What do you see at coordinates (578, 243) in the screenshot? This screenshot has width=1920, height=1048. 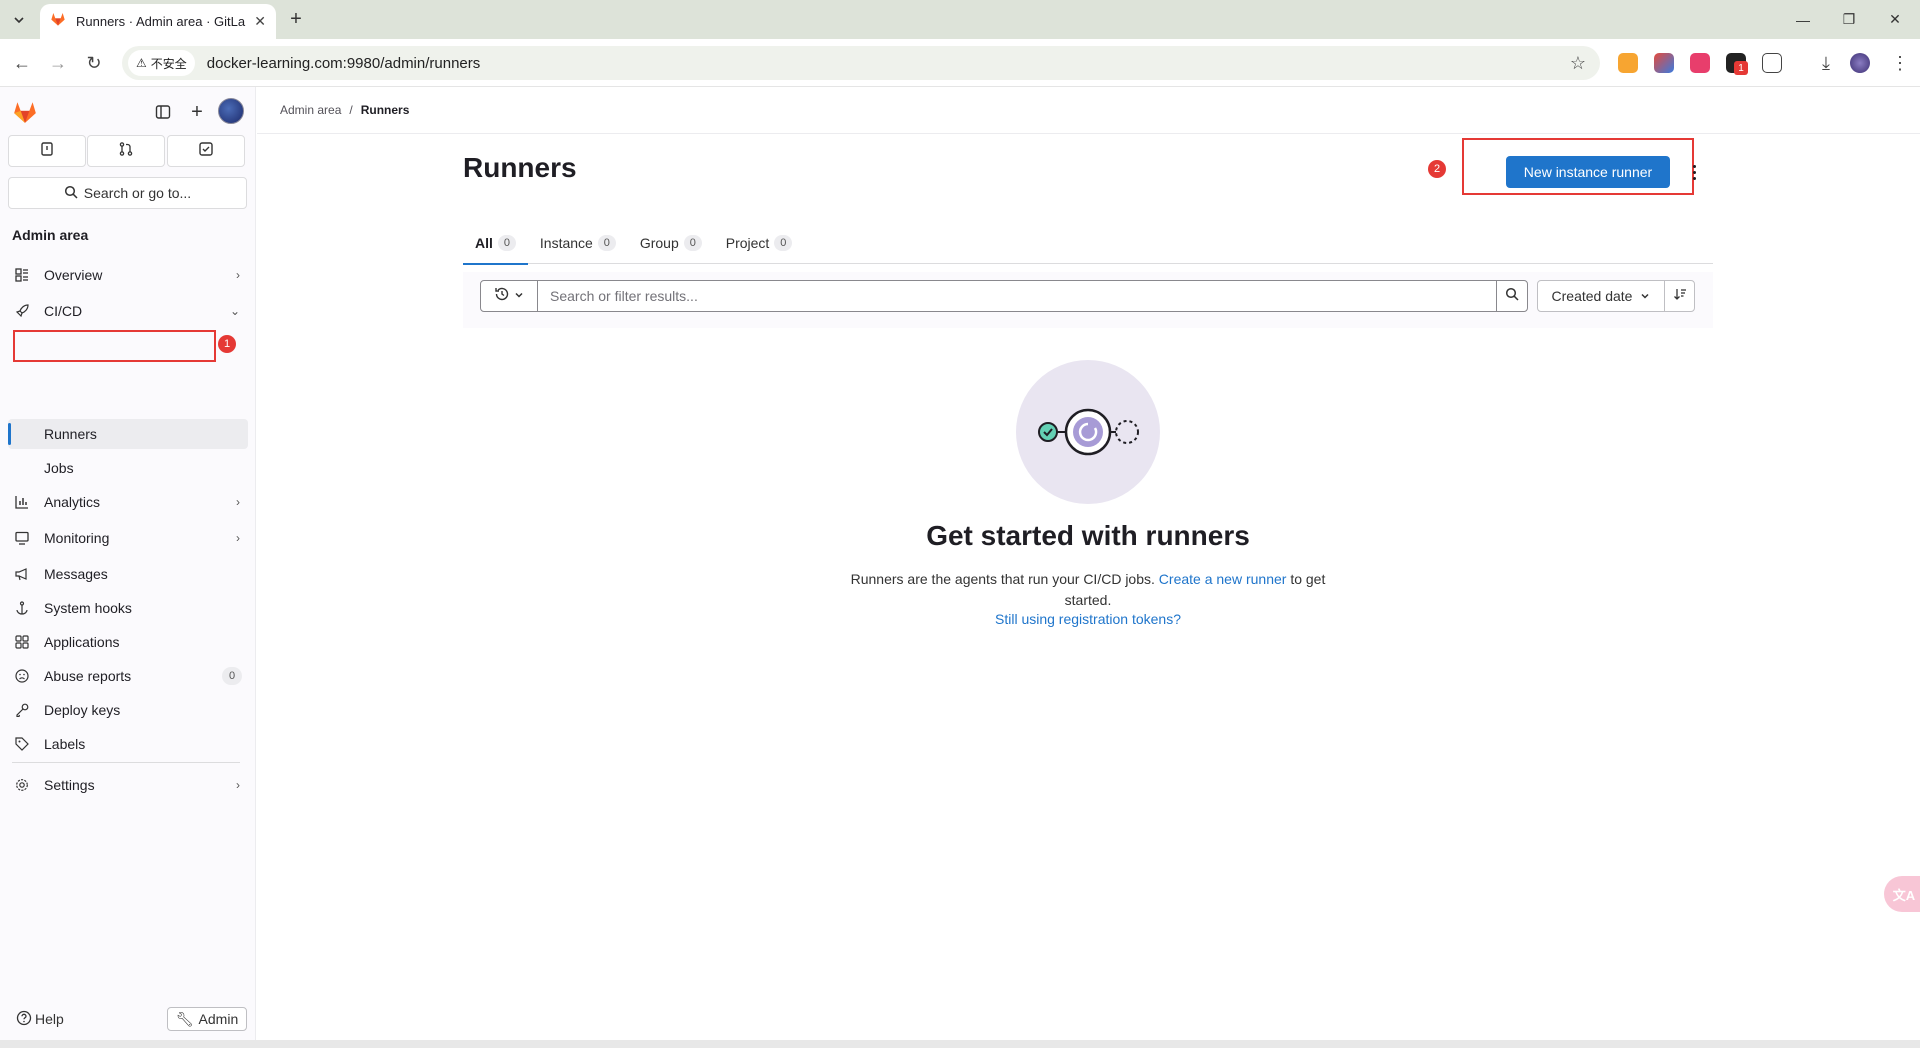 I see `tab-instance: Instance 0` at bounding box center [578, 243].